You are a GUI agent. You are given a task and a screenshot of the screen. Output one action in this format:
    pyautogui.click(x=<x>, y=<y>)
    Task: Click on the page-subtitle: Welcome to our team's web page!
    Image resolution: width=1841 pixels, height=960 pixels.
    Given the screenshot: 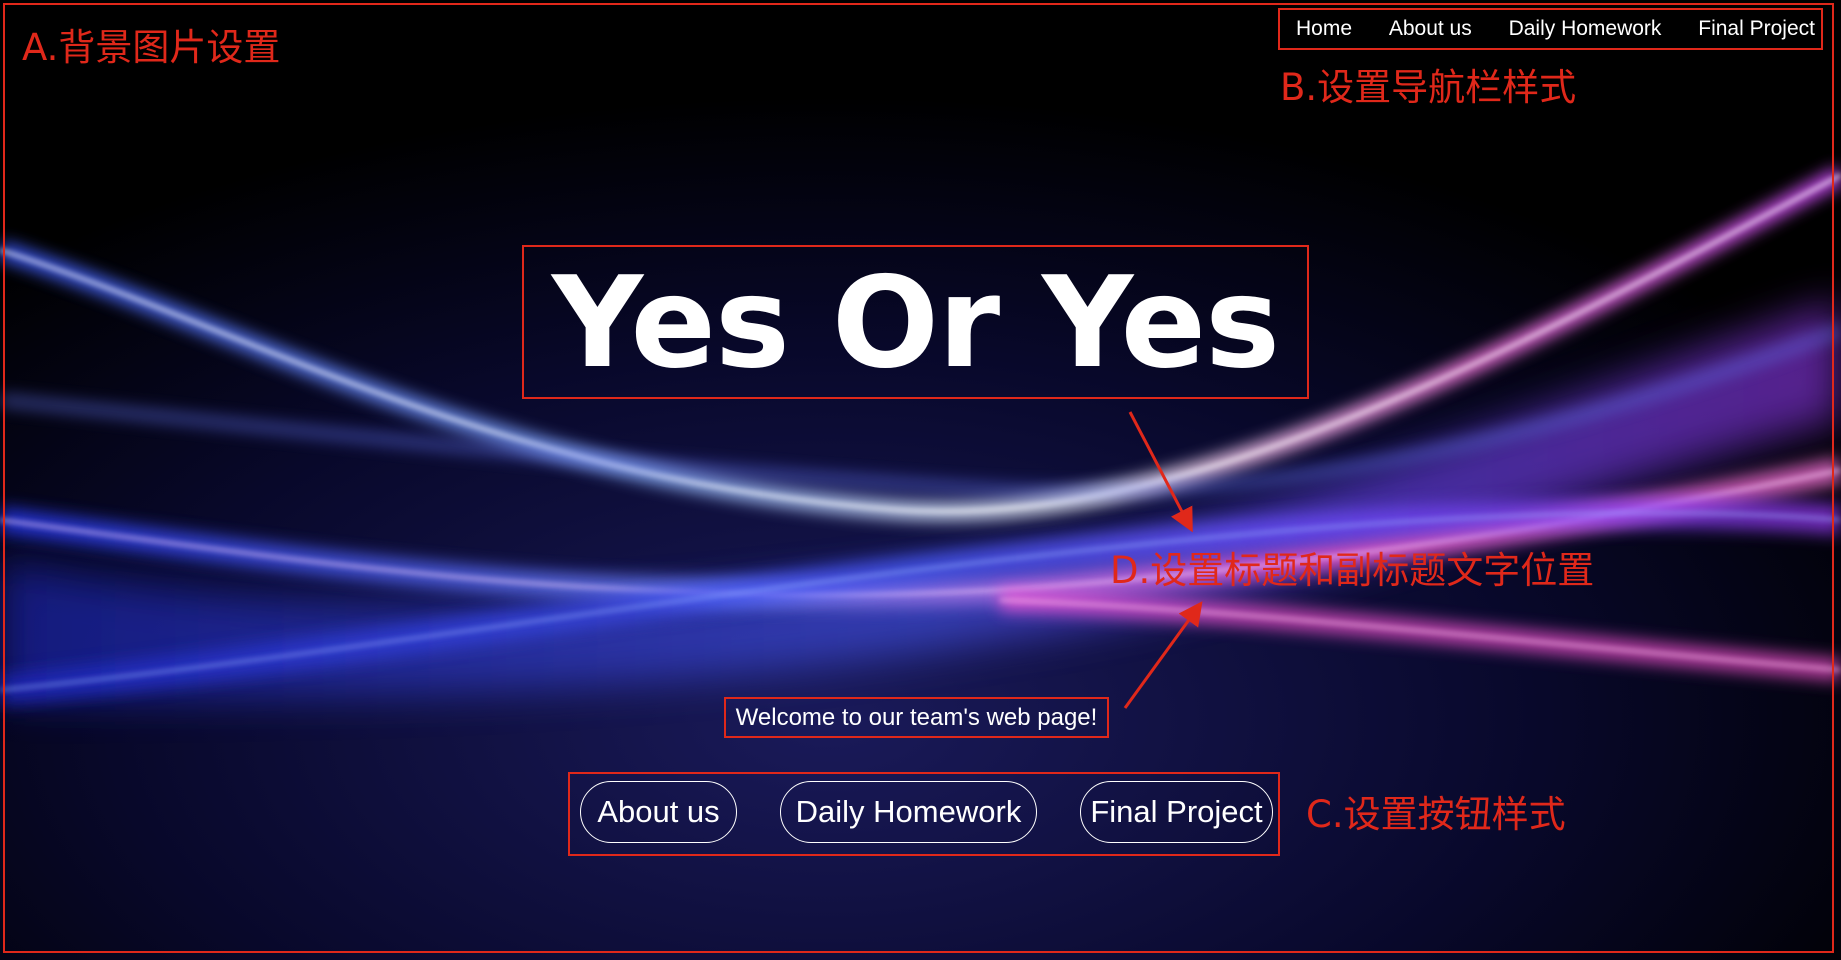 What is the action you would take?
    pyautogui.click(x=916, y=717)
    